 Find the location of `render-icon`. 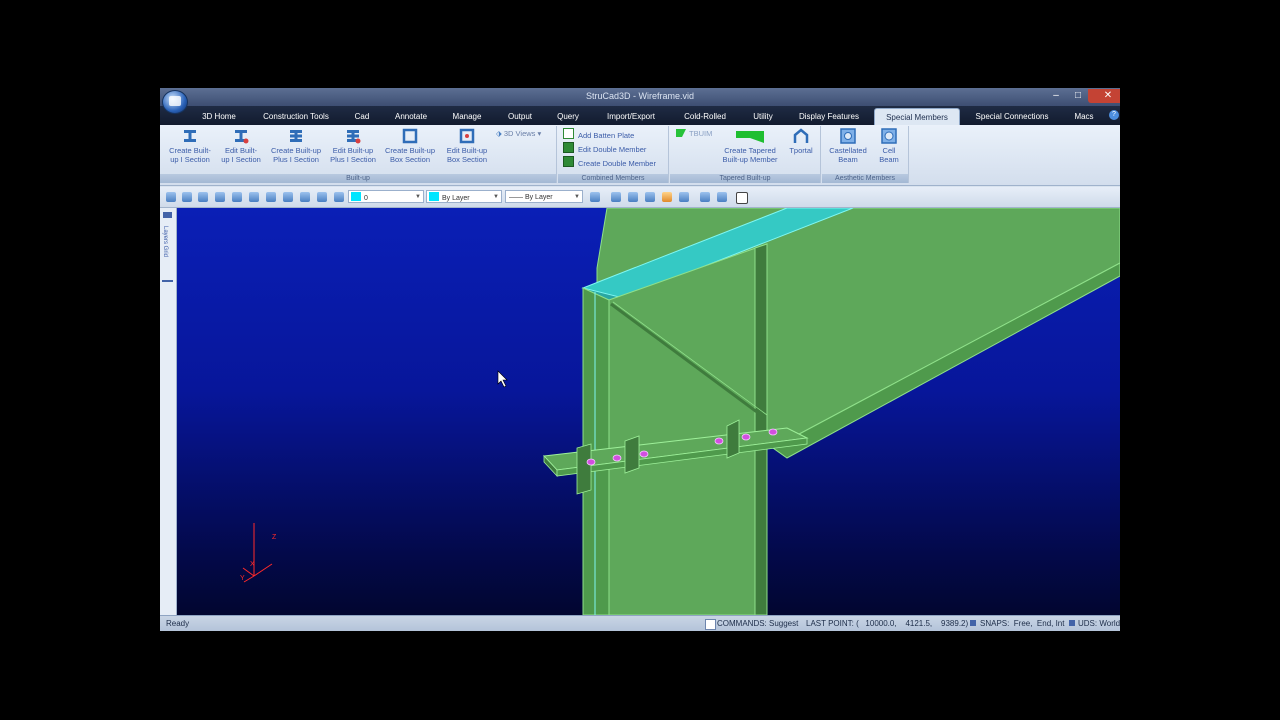

render-icon is located at coordinates (616, 197).